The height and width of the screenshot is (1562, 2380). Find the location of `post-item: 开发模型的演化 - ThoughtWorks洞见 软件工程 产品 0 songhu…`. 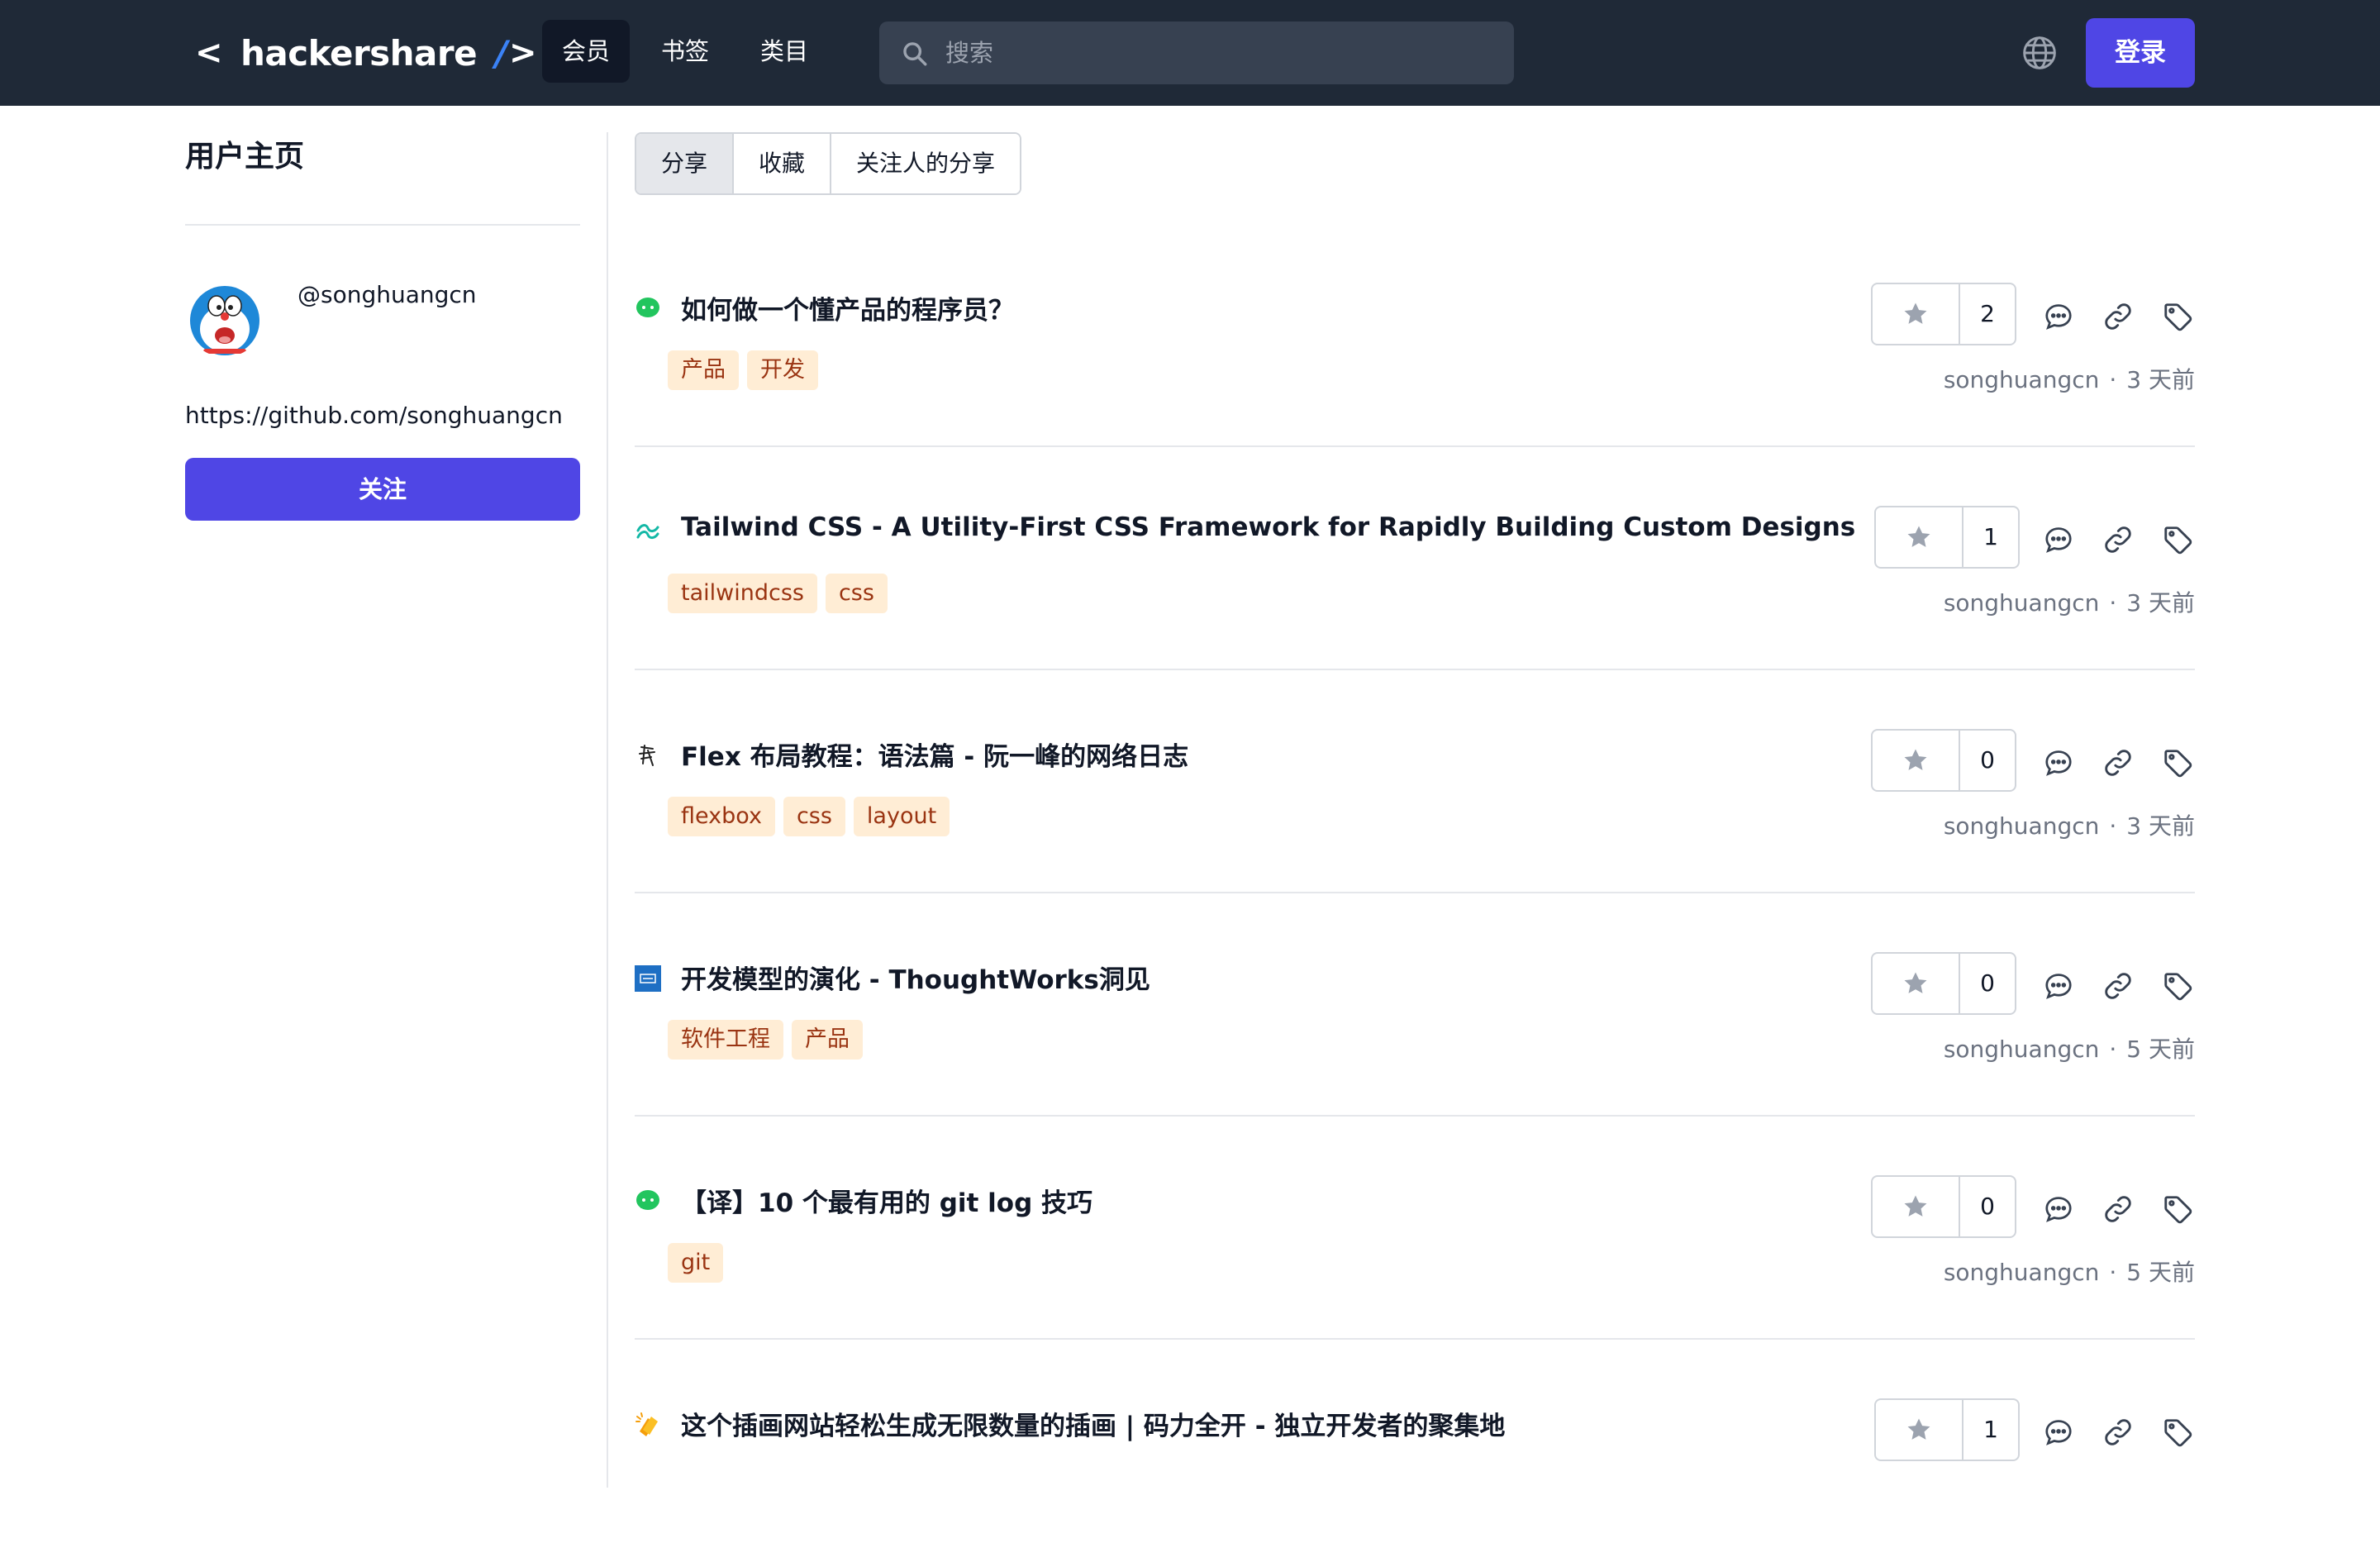

post-item: 开发模型的演化 - ThoughtWorks洞见 软件工程 产品 0 songhu… is located at coordinates (1415, 1005).